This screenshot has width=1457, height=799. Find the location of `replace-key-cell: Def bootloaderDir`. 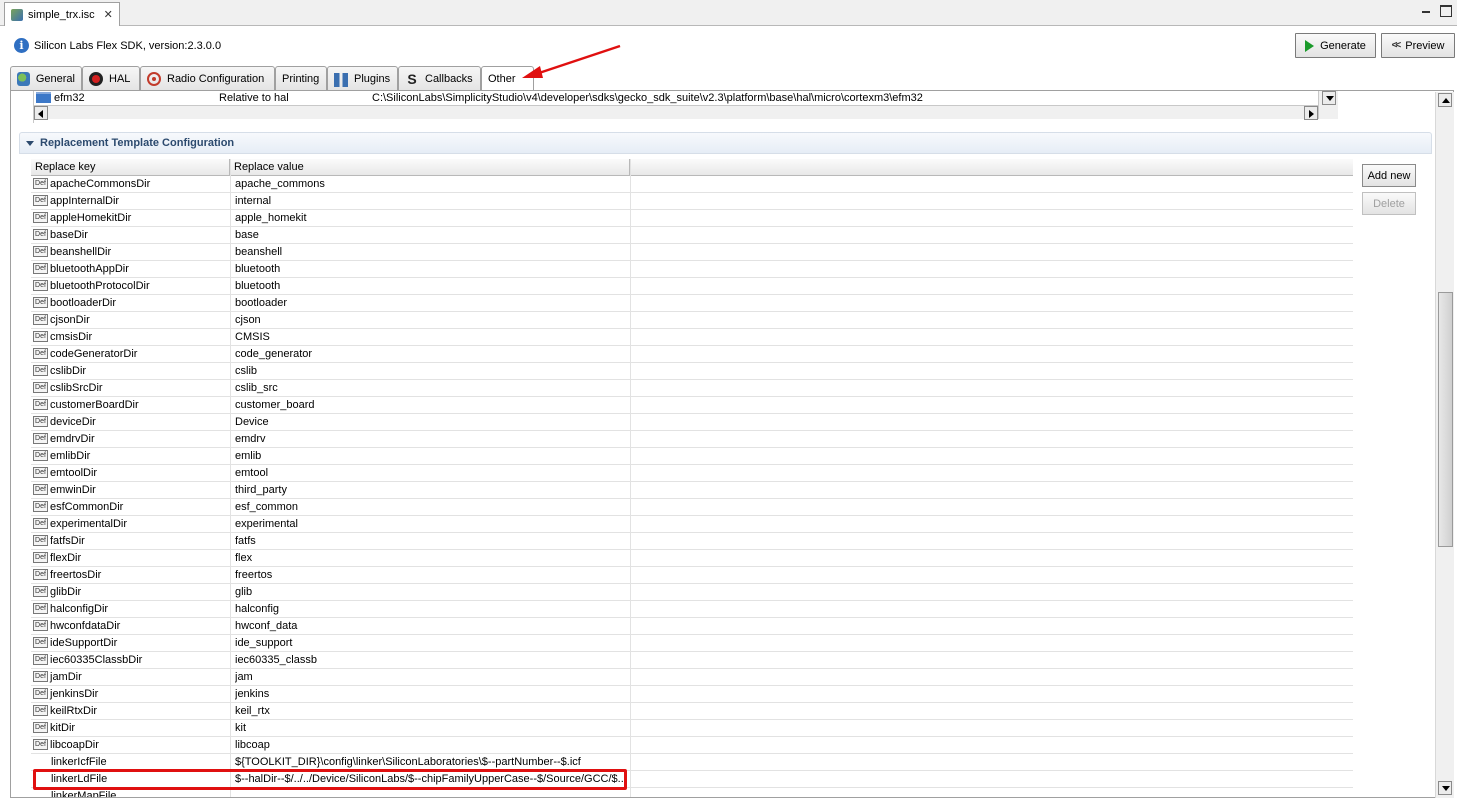

replace-key-cell: Def bootloaderDir is located at coordinates (131, 303).